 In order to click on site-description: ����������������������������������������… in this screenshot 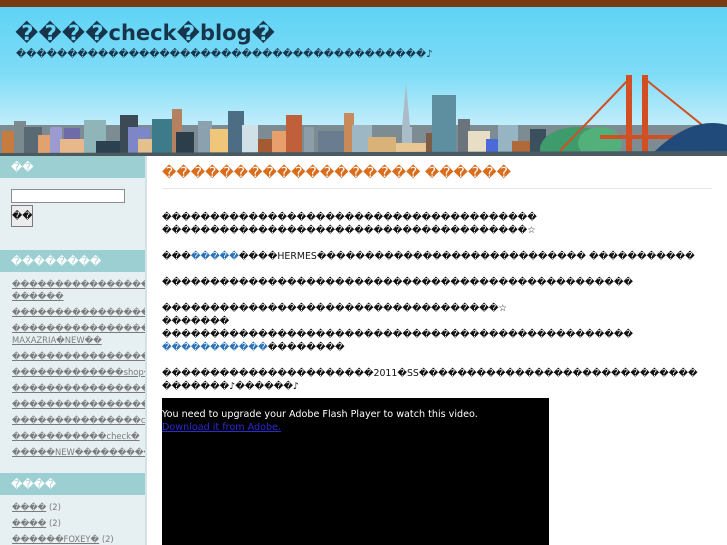, I will do `click(224, 54)`.